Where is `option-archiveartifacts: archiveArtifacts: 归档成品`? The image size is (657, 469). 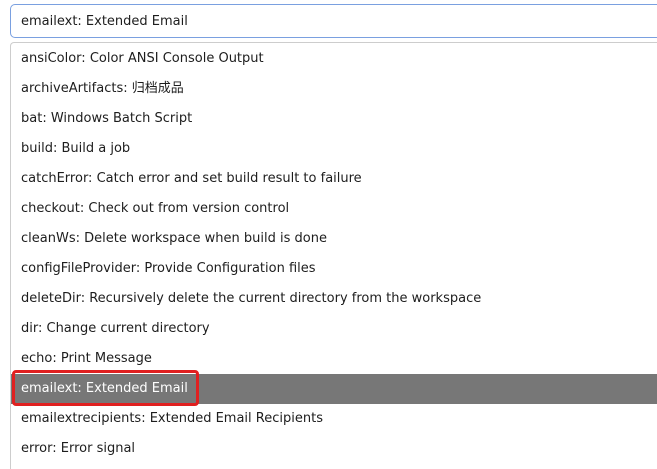
option-archiveartifacts: archiveArtifacts: 归档成品 is located at coordinates (334, 89).